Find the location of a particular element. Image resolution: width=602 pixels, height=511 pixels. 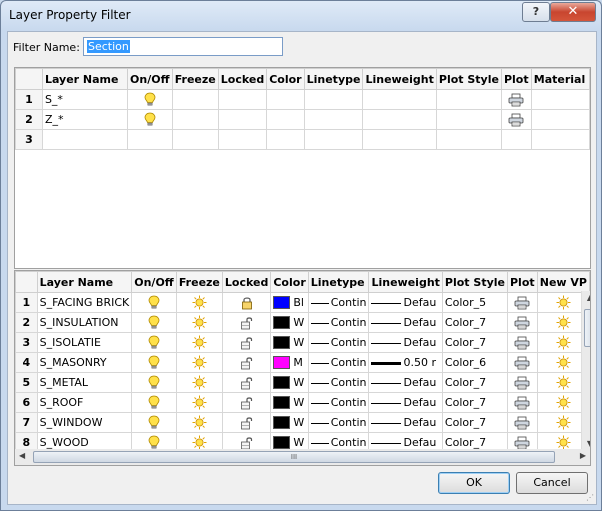

filter-row: 2 Z_* is located at coordinates (302, 119).